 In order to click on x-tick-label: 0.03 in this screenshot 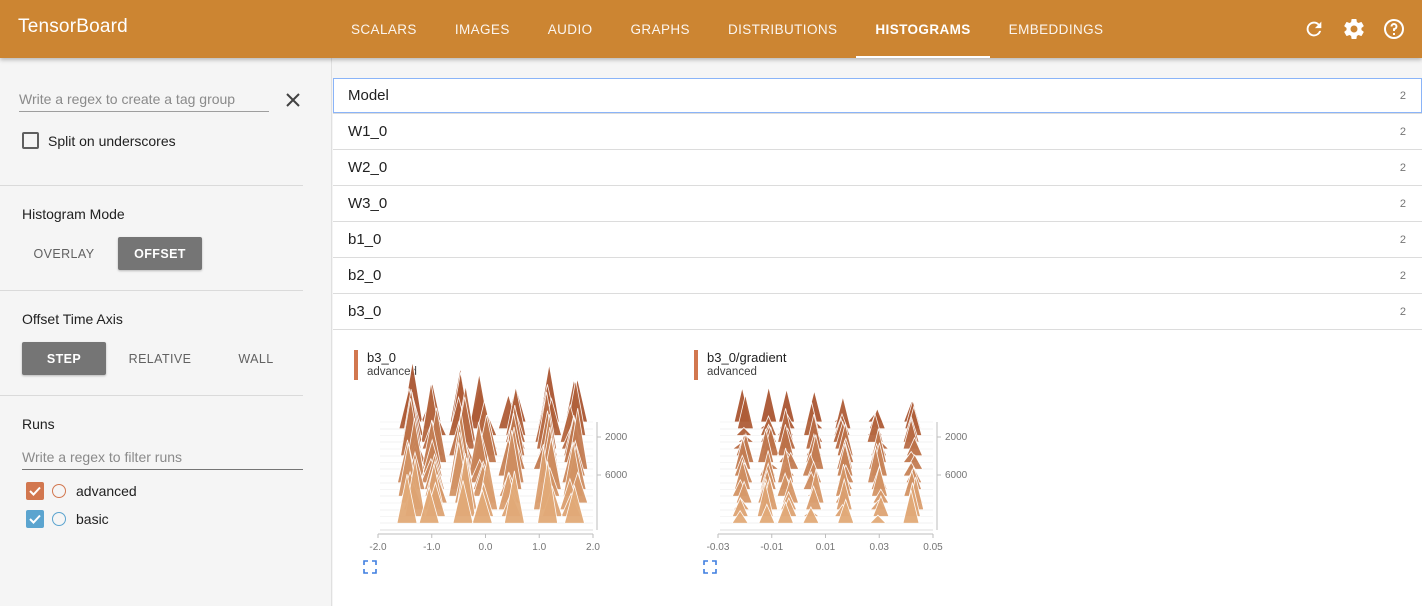, I will do `click(880, 547)`.